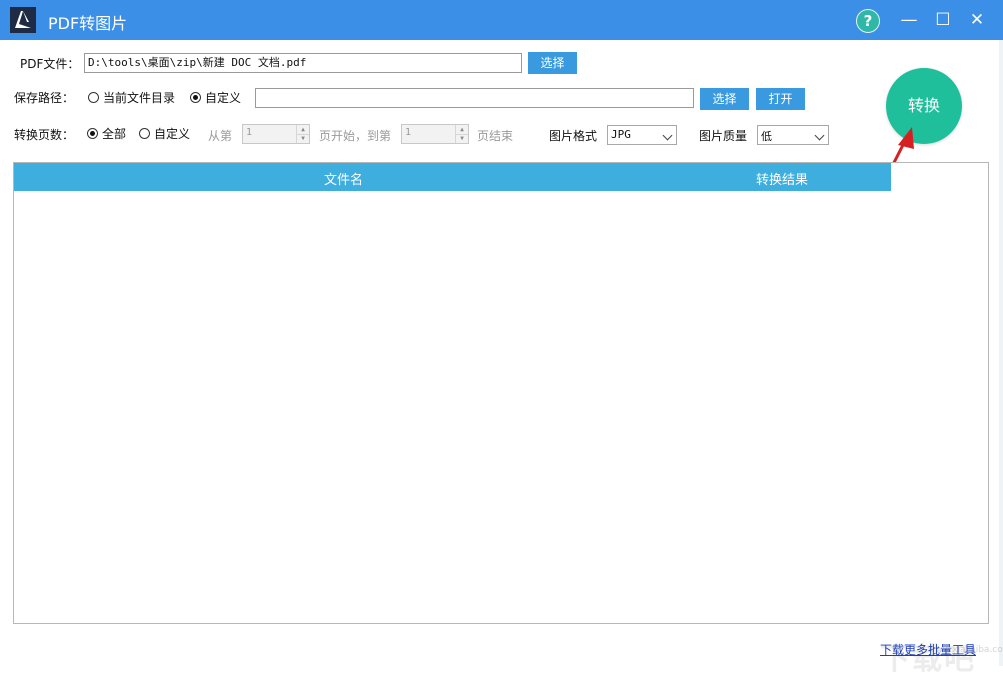 This screenshot has height=678, width=1003. I want to click on pdf-app-logo-icon, so click(23, 20).